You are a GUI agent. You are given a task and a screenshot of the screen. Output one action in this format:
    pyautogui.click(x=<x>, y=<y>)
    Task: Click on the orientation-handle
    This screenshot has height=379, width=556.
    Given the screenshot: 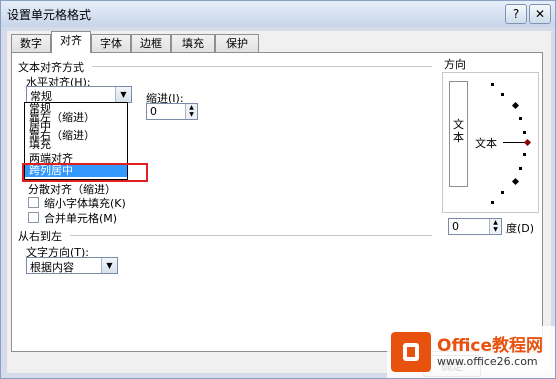 What is the action you would take?
    pyautogui.click(x=527, y=142)
    